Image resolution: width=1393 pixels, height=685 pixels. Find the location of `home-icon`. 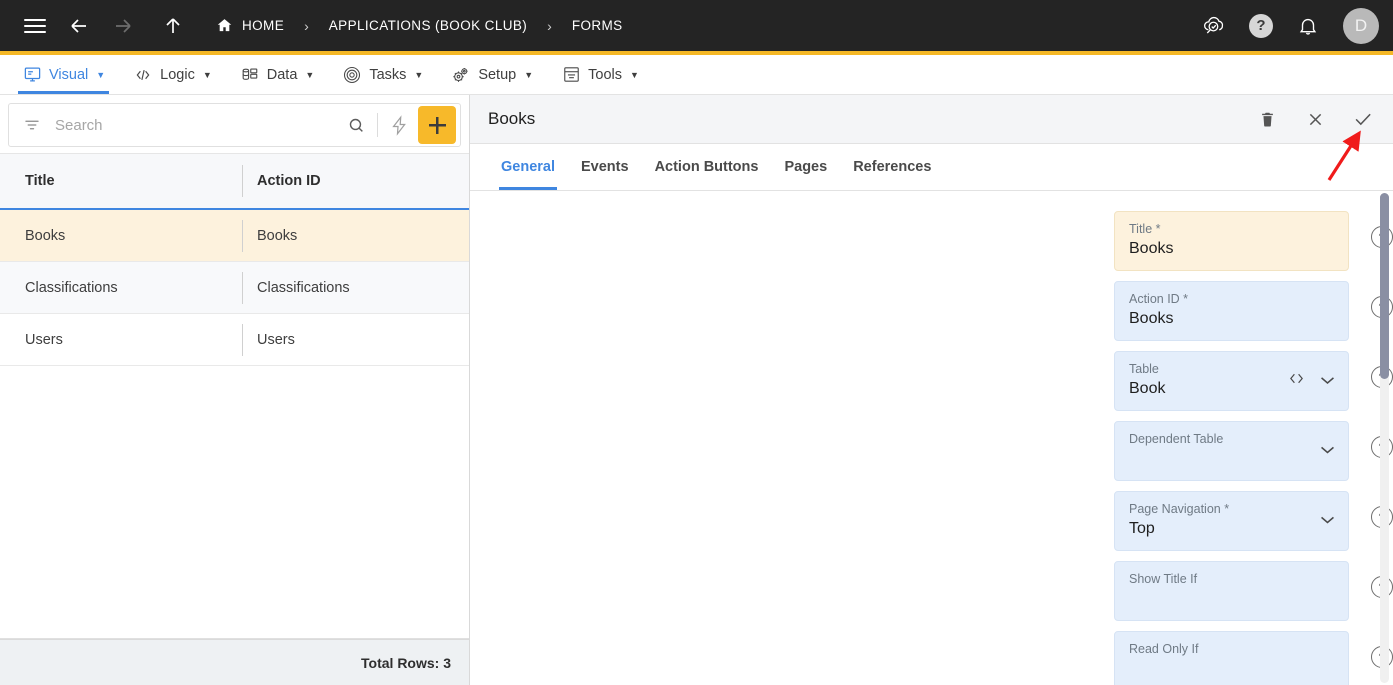

home-icon is located at coordinates (224, 25).